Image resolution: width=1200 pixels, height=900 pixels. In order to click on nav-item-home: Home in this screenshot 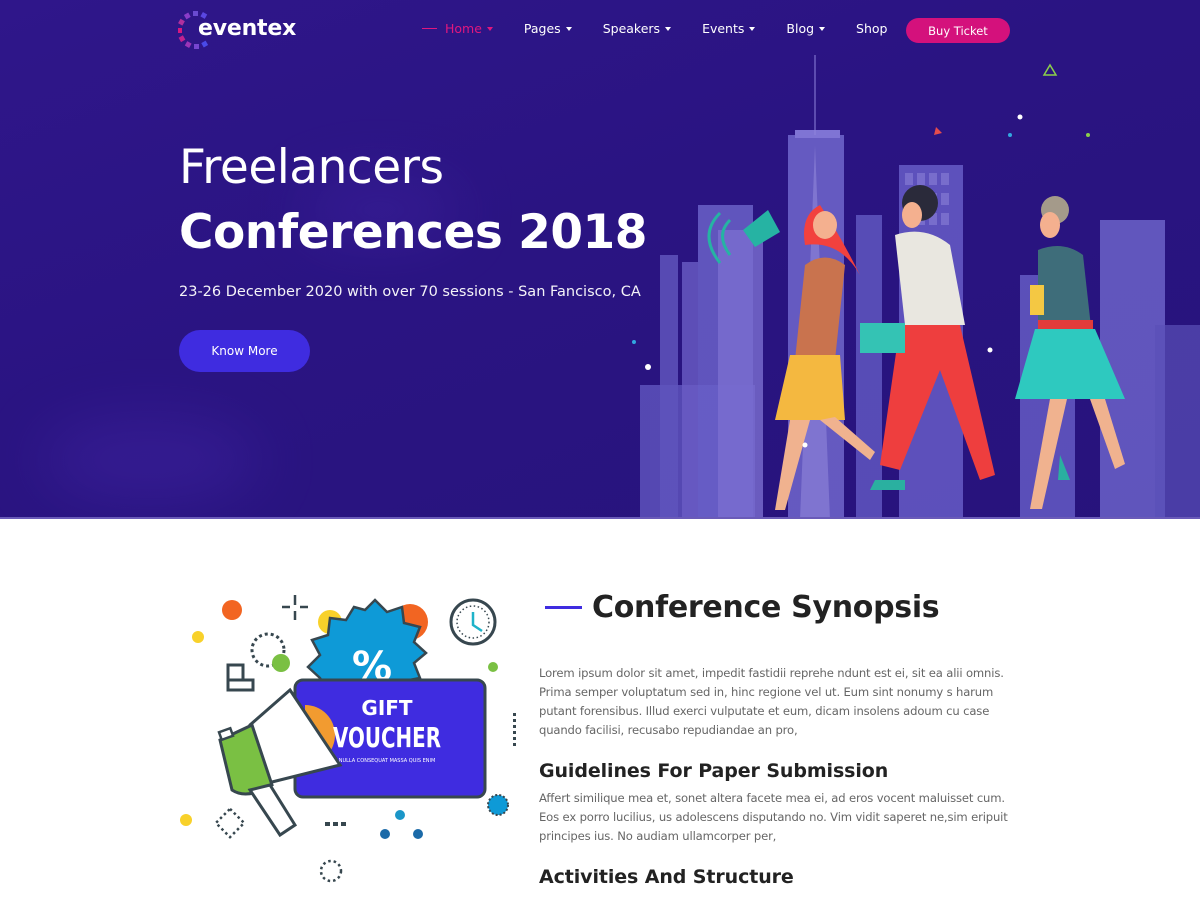, I will do `click(457, 28)`.